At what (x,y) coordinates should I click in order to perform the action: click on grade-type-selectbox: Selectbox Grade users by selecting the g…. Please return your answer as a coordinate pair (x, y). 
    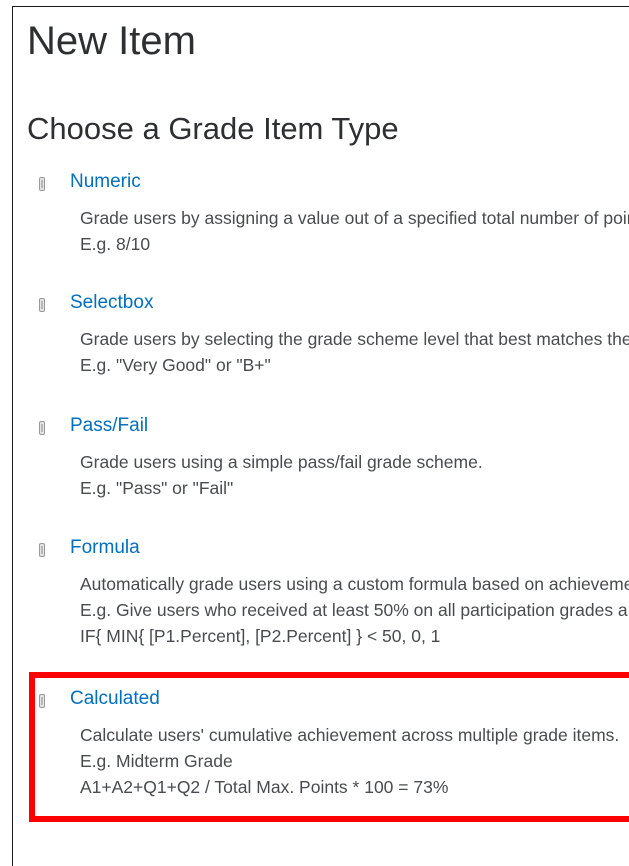
    Looking at the image, I should click on (334, 335).